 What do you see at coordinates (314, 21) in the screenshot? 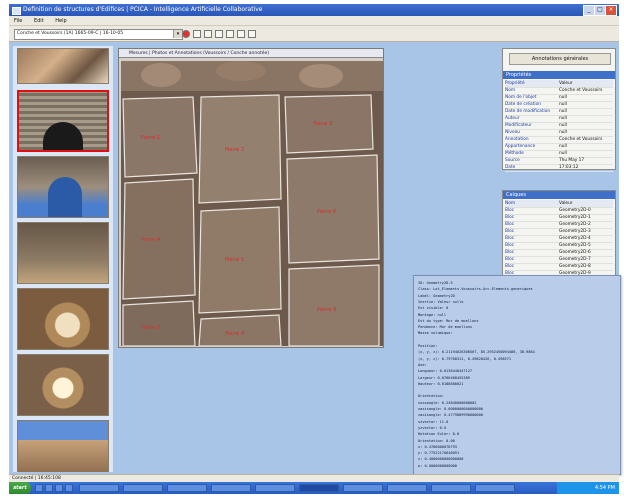
I see `menu-bar: File Edit Help` at bounding box center [314, 21].